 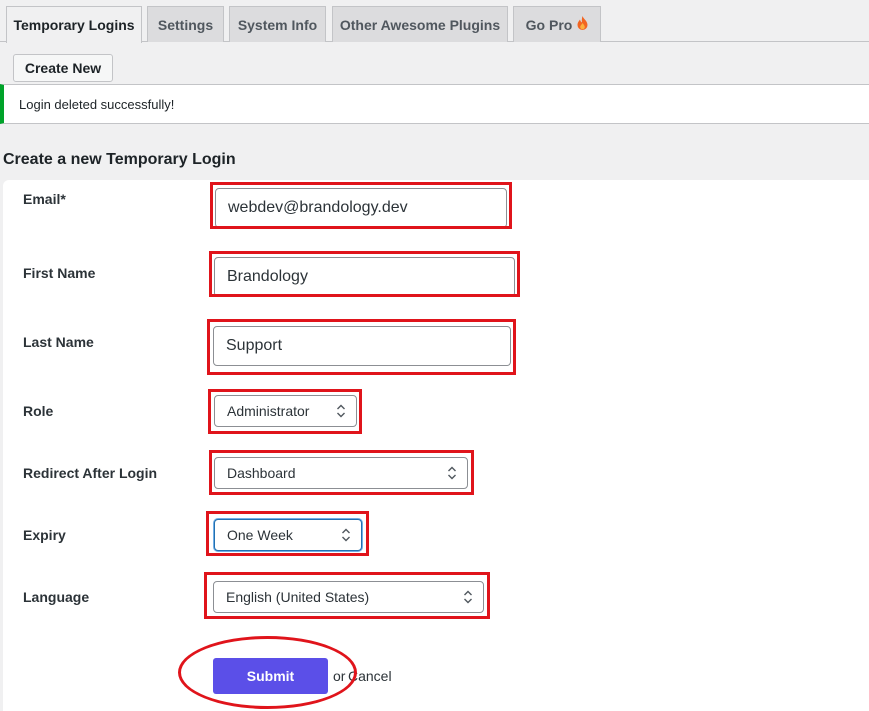 What do you see at coordinates (370, 676) in the screenshot?
I see `cancel-link: Cancel` at bounding box center [370, 676].